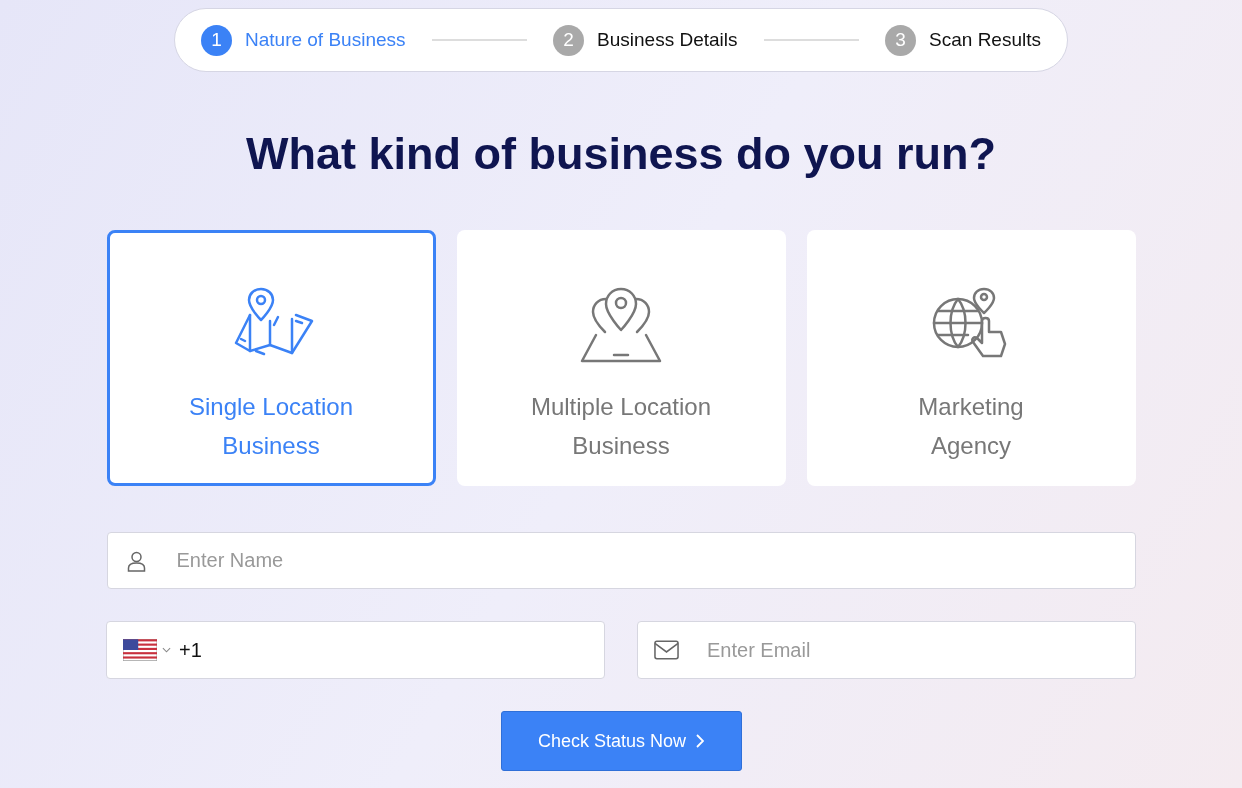 The height and width of the screenshot is (788, 1242). What do you see at coordinates (166, 650) in the screenshot?
I see `caret-icon` at bounding box center [166, 650].